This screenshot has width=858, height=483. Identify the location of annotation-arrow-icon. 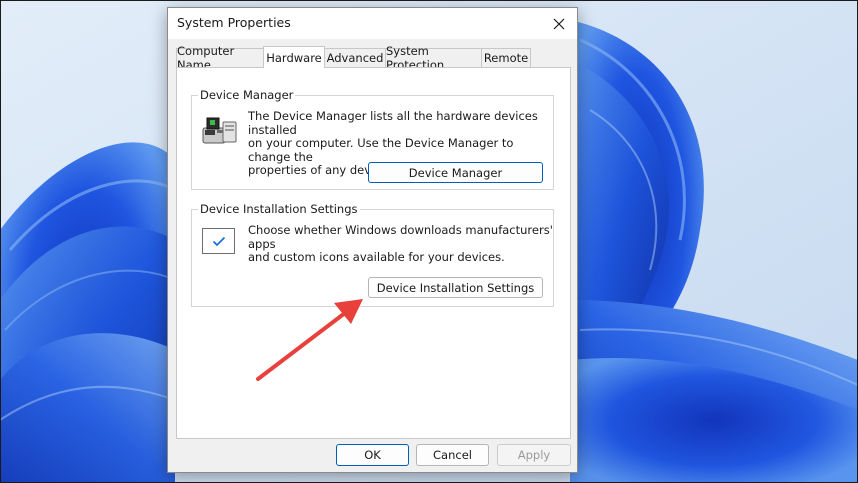
(309, 340).